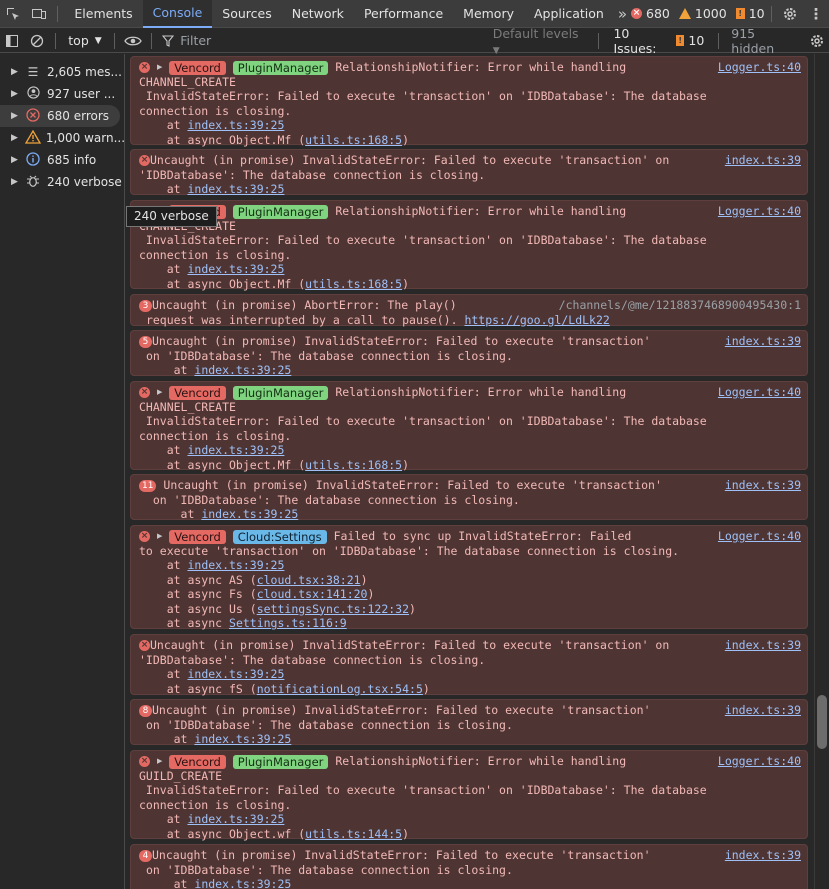  What do you see at coordinates (148, 485) in the screenshot?
I see `repeat-count-badge: 11` at bounding box center [148, 485].